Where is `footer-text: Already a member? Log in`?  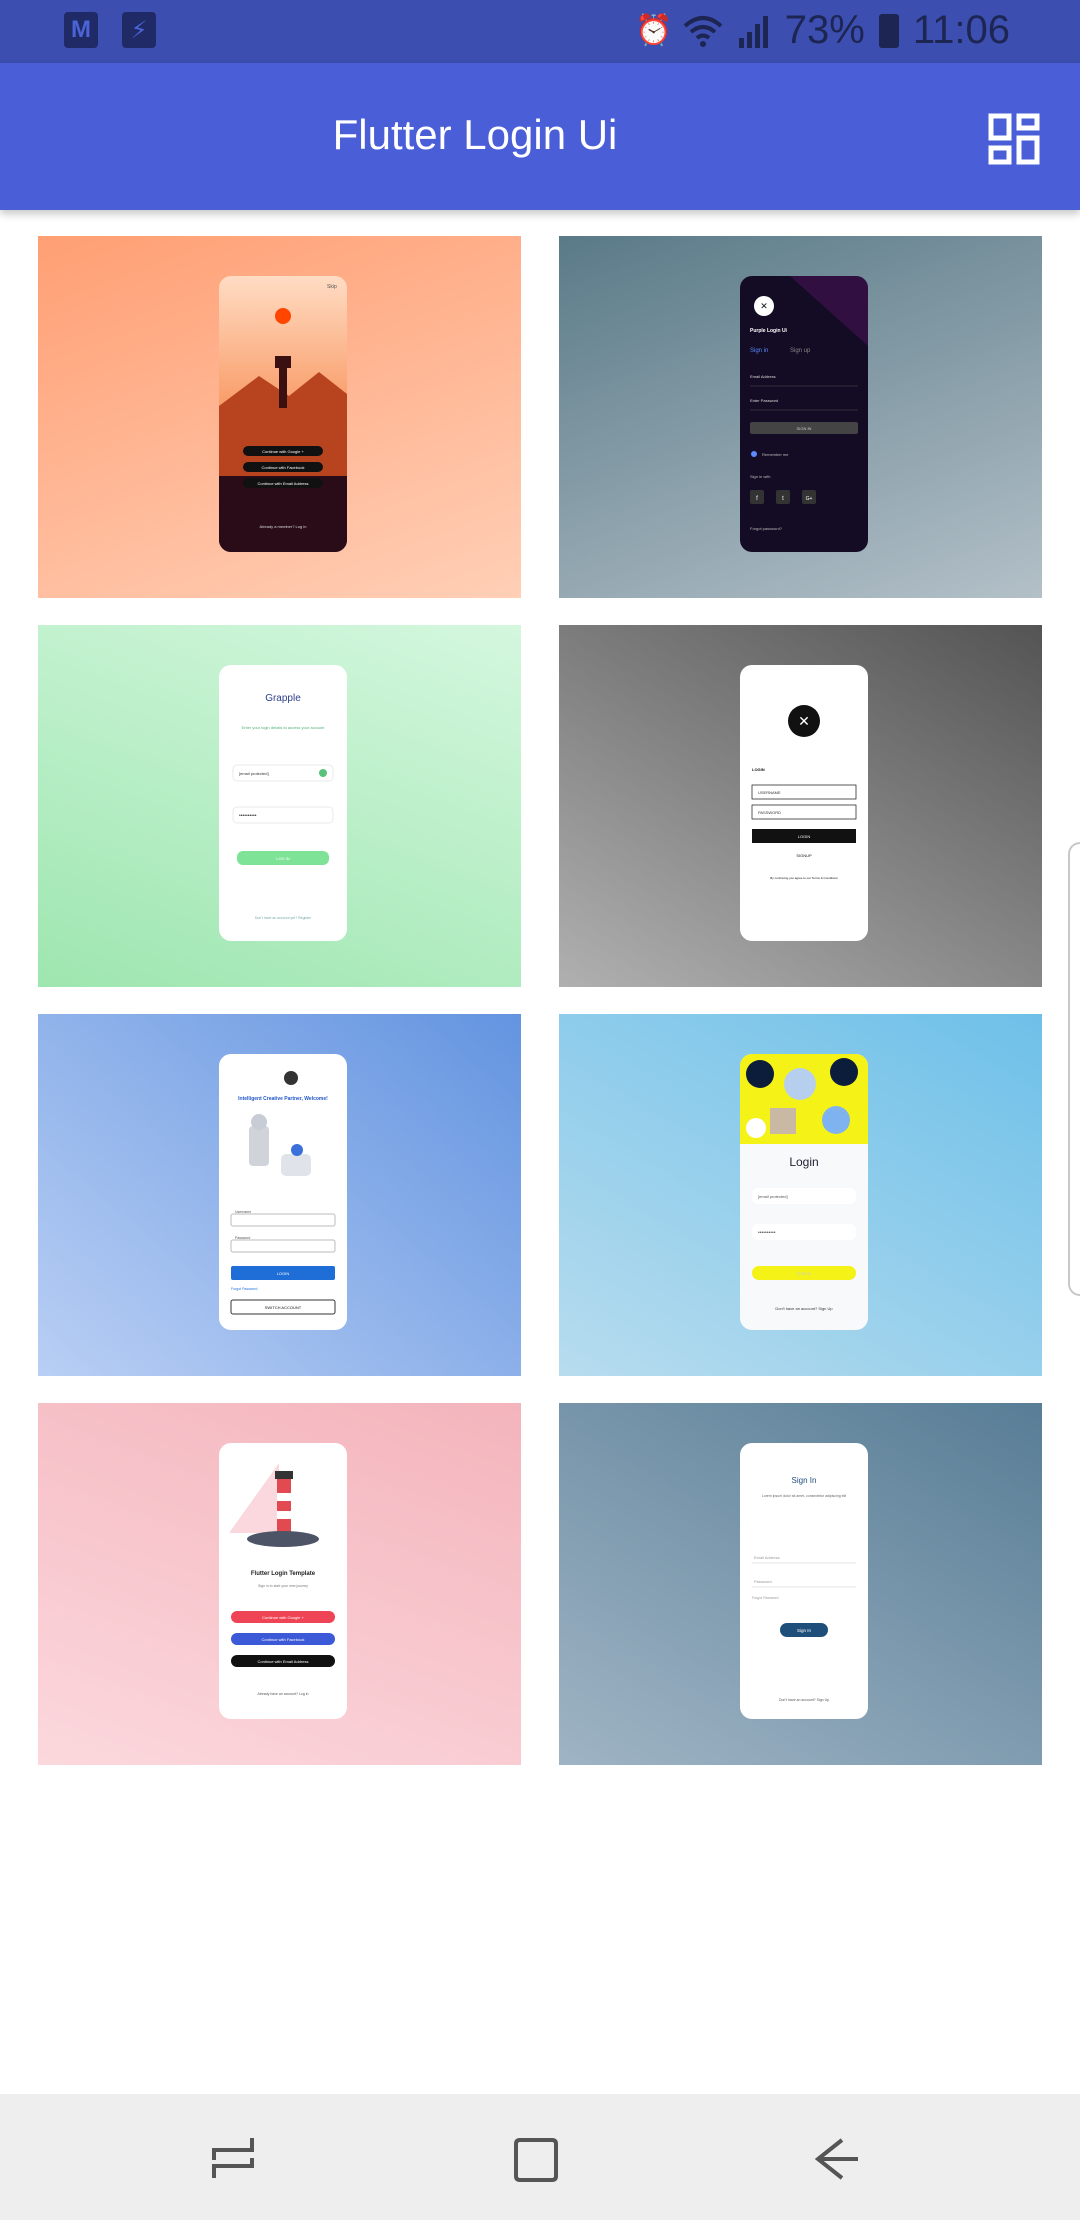
footer-text: Already a member? Log in is located at coordinates (283, 526).